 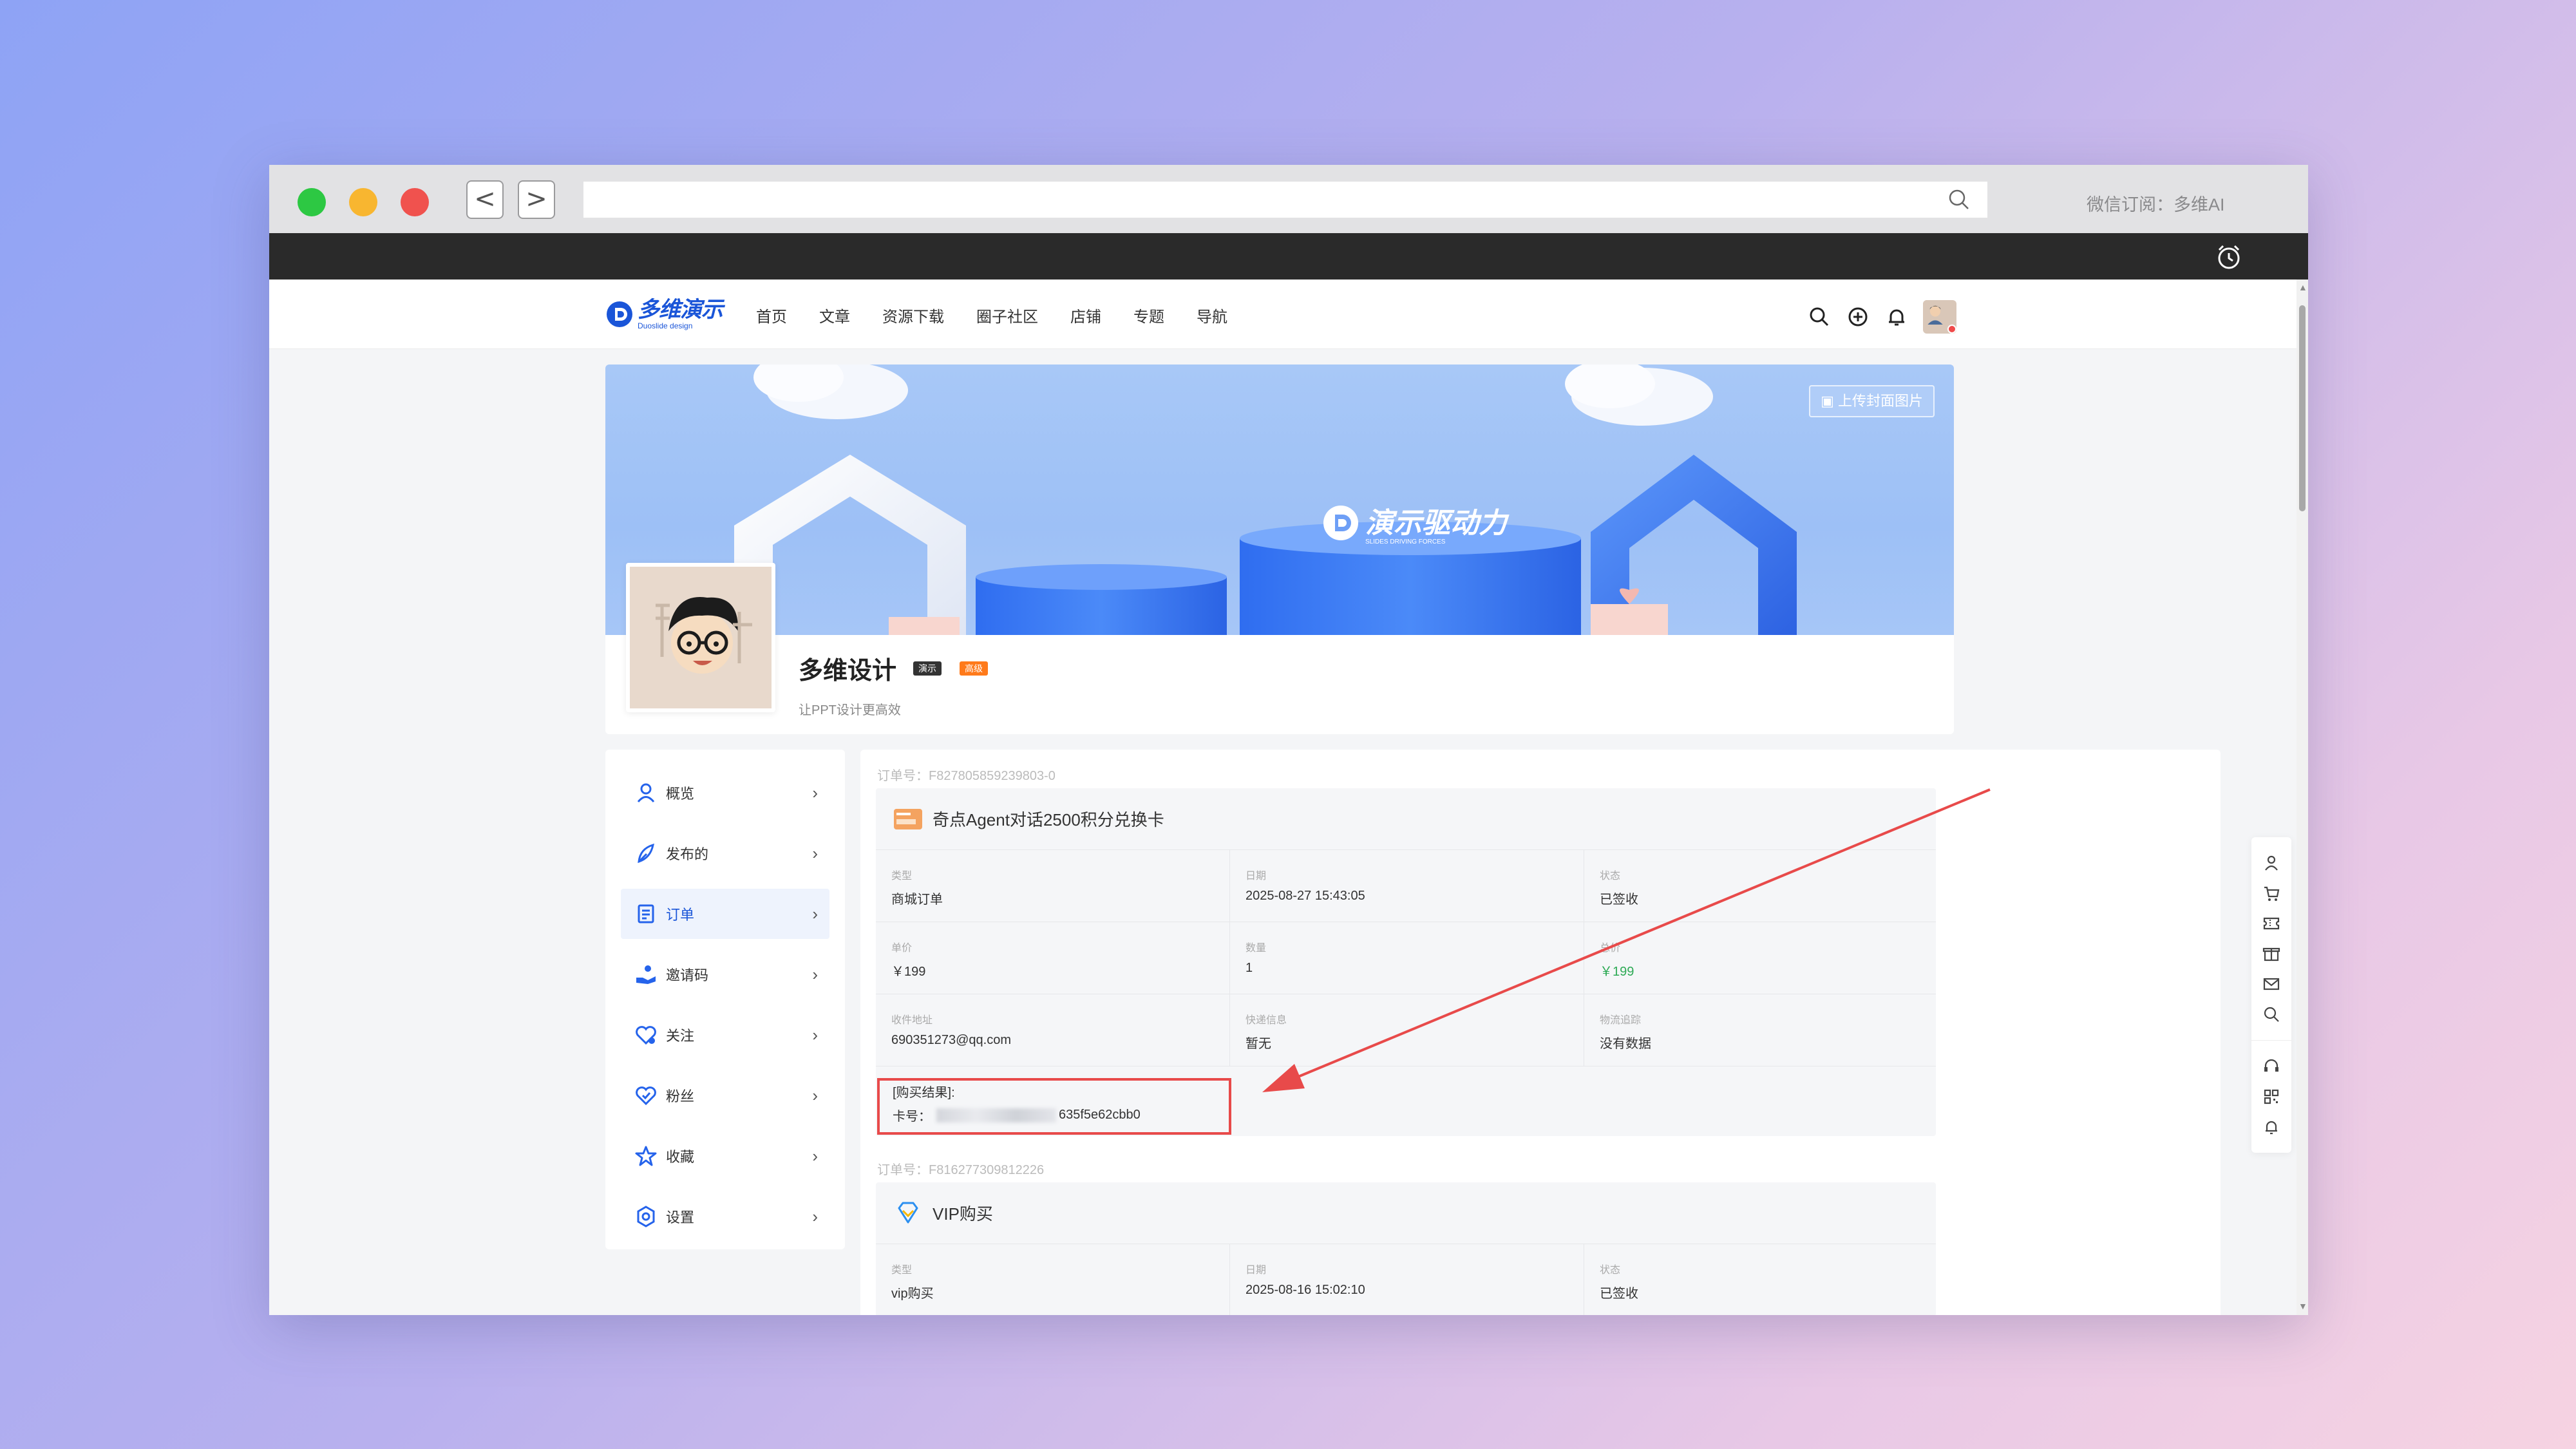 I want to click on detail-value: 1, so click(x=1249, y=968).